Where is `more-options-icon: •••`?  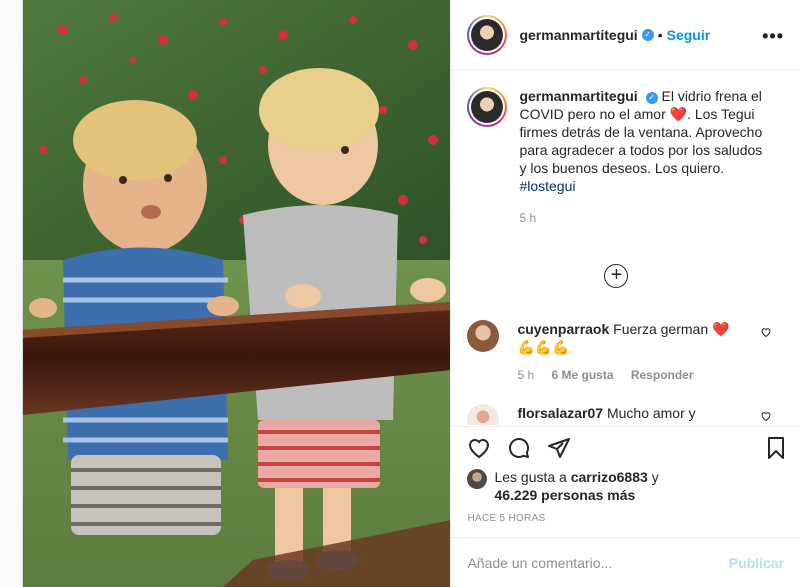
more-options-icon: ••• is located at coordinates (773, 36).